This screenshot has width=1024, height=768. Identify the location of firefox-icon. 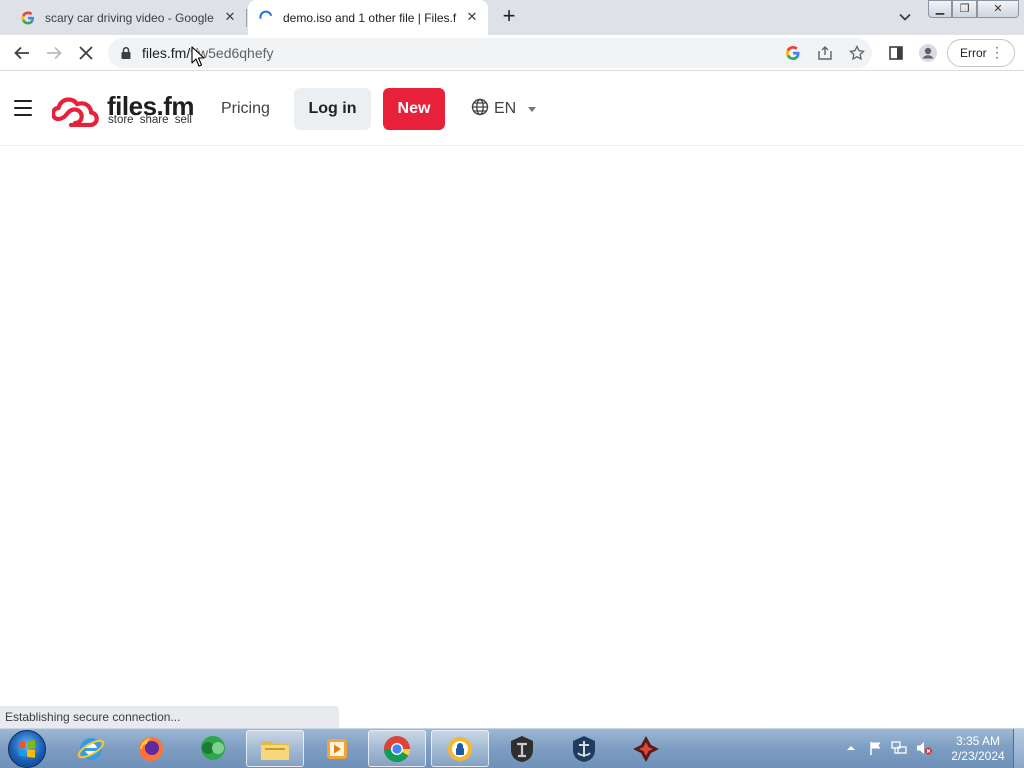
(151, 748).